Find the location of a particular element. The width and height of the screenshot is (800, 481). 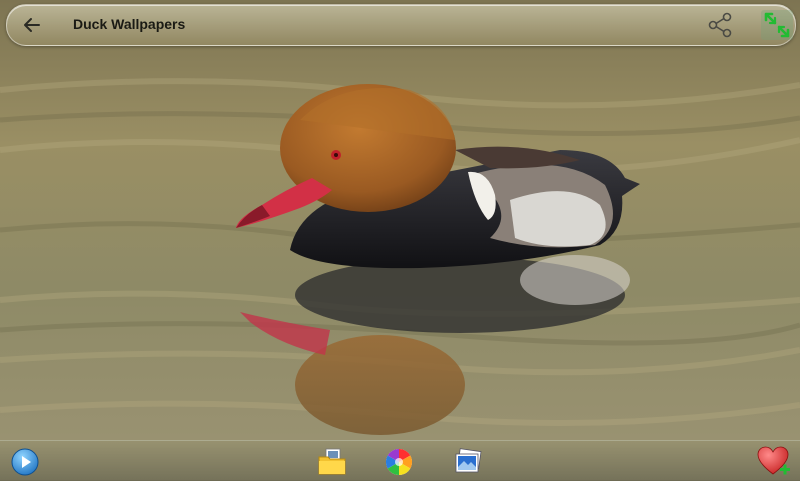

fullscreen-toggle-button is located at coordinates (777, 25).